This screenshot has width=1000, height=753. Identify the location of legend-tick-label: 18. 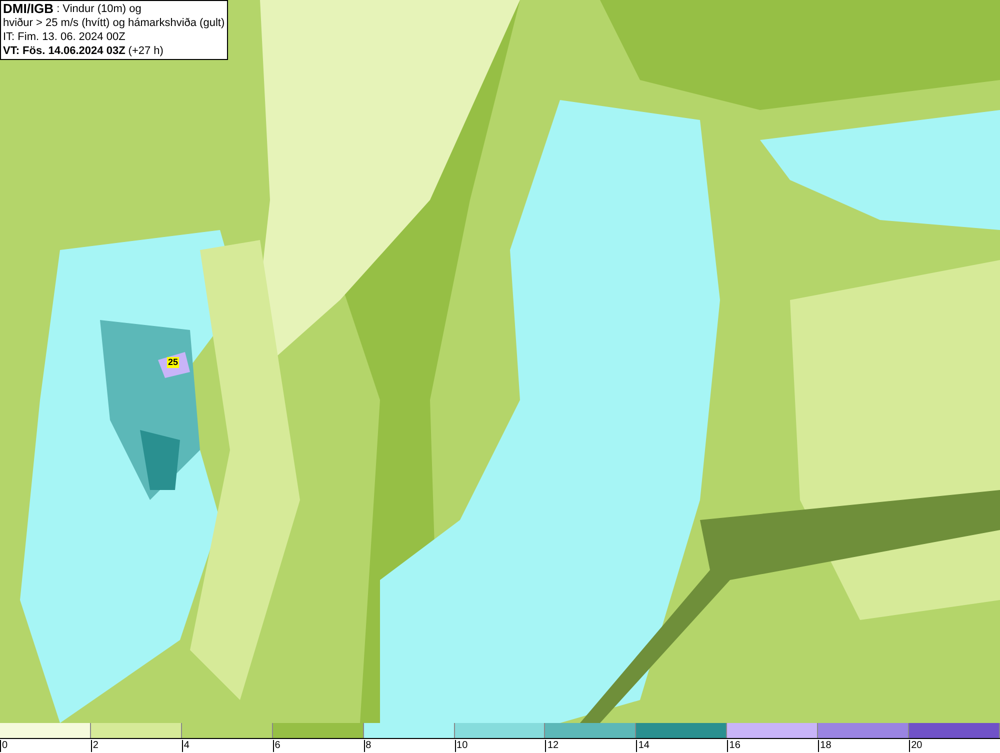
(825, 746).